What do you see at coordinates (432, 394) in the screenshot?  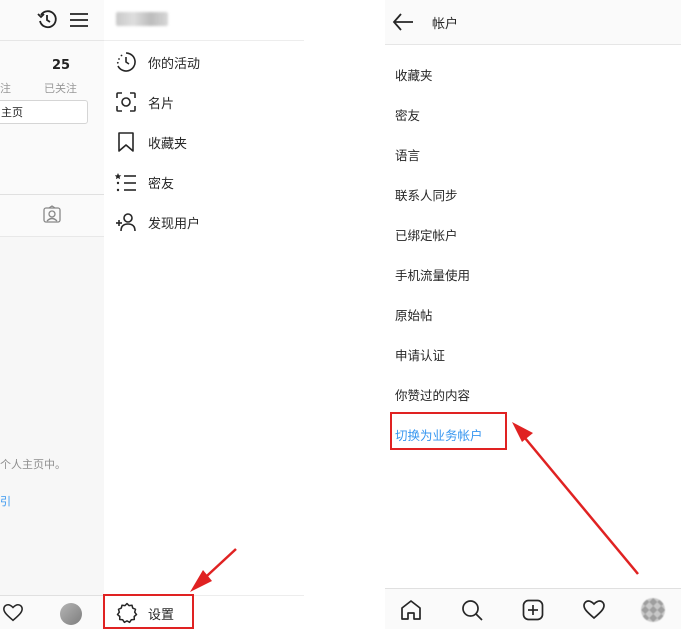 I see `account-item-liked-posts: 你赞过的内容` at bounding box center [432, 394].